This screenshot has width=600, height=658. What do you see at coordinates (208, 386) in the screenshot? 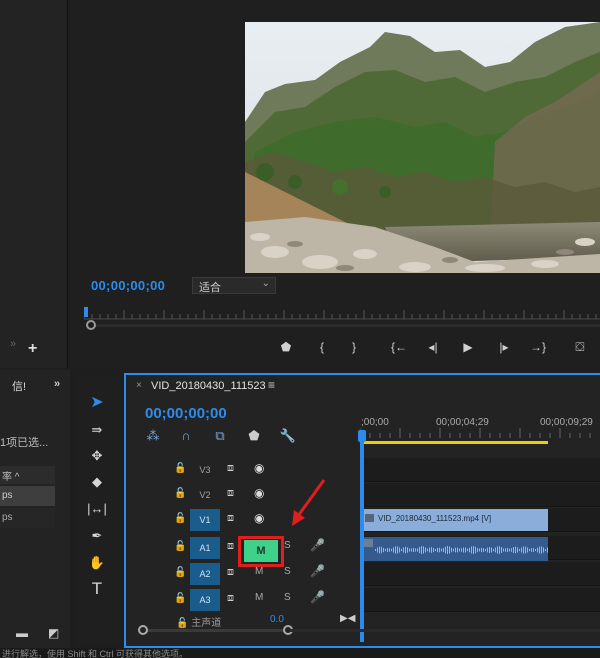
I see `sequence-tab: VID_20180430_111523` at bounding box center [208, 386].